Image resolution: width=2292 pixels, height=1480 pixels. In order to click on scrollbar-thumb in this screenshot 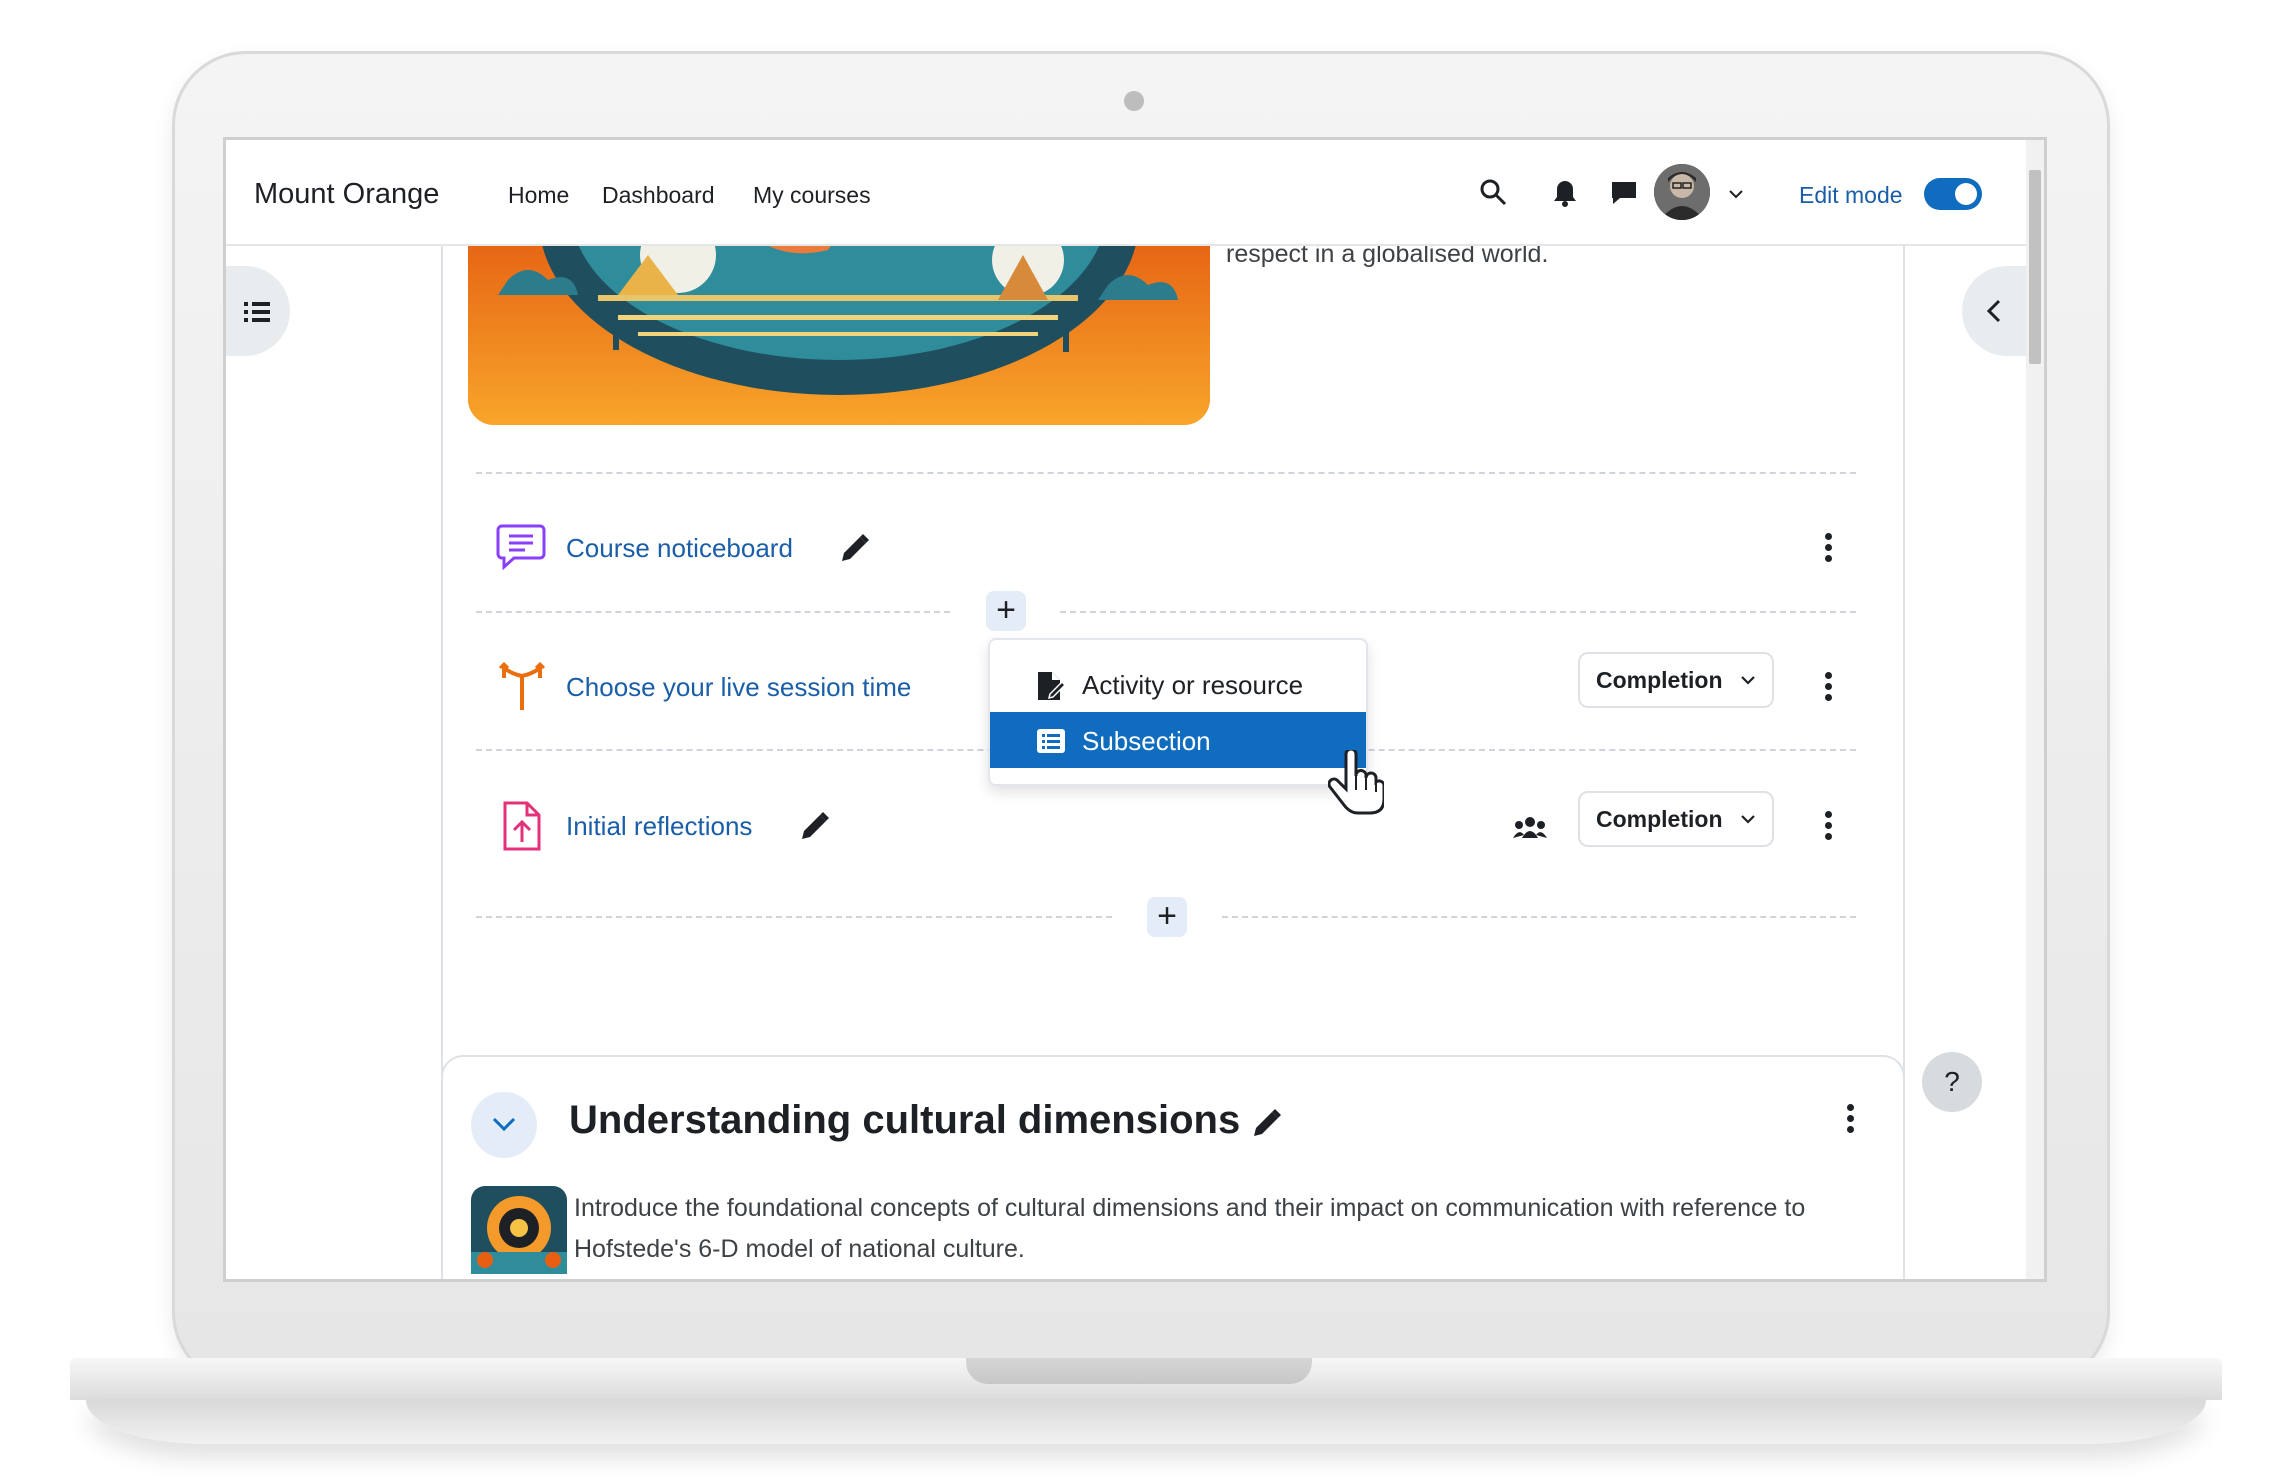, I will do `click(2035, 267)`.